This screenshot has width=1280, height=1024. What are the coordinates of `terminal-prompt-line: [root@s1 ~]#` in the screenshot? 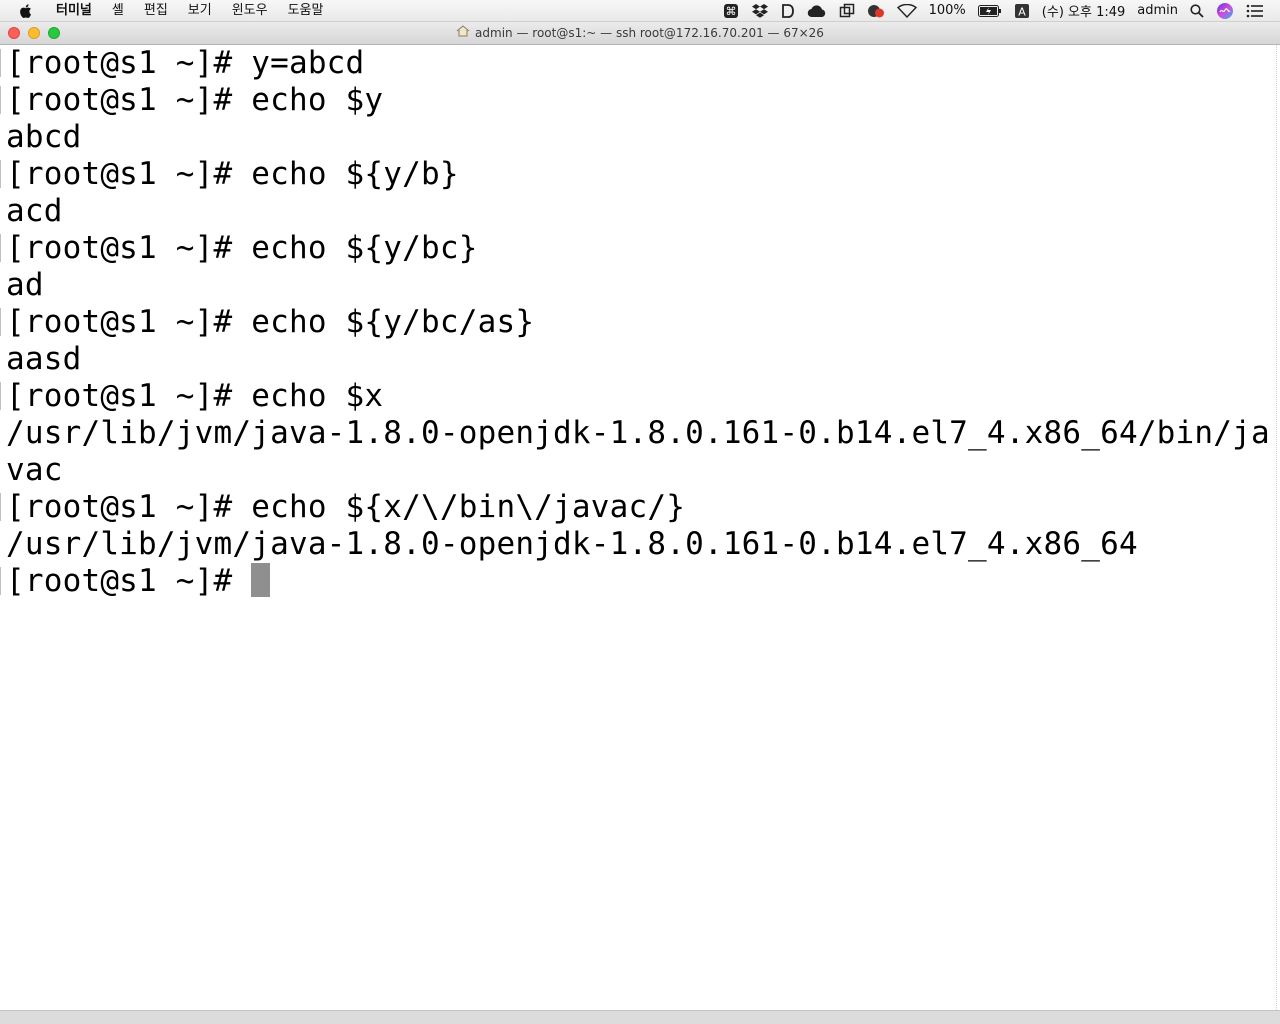 It's located at (638, 581).